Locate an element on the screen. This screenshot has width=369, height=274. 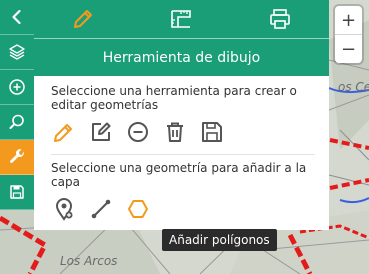
edit-tools-row is located at coordinates (183, 132).